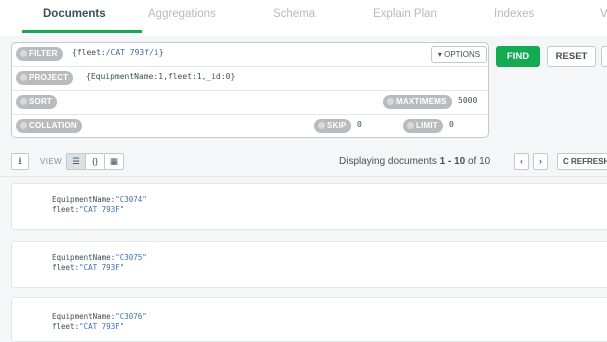  Describe the element at coordinates (359, 124) in the screenshot. I see `skip-input: 0` at that location.